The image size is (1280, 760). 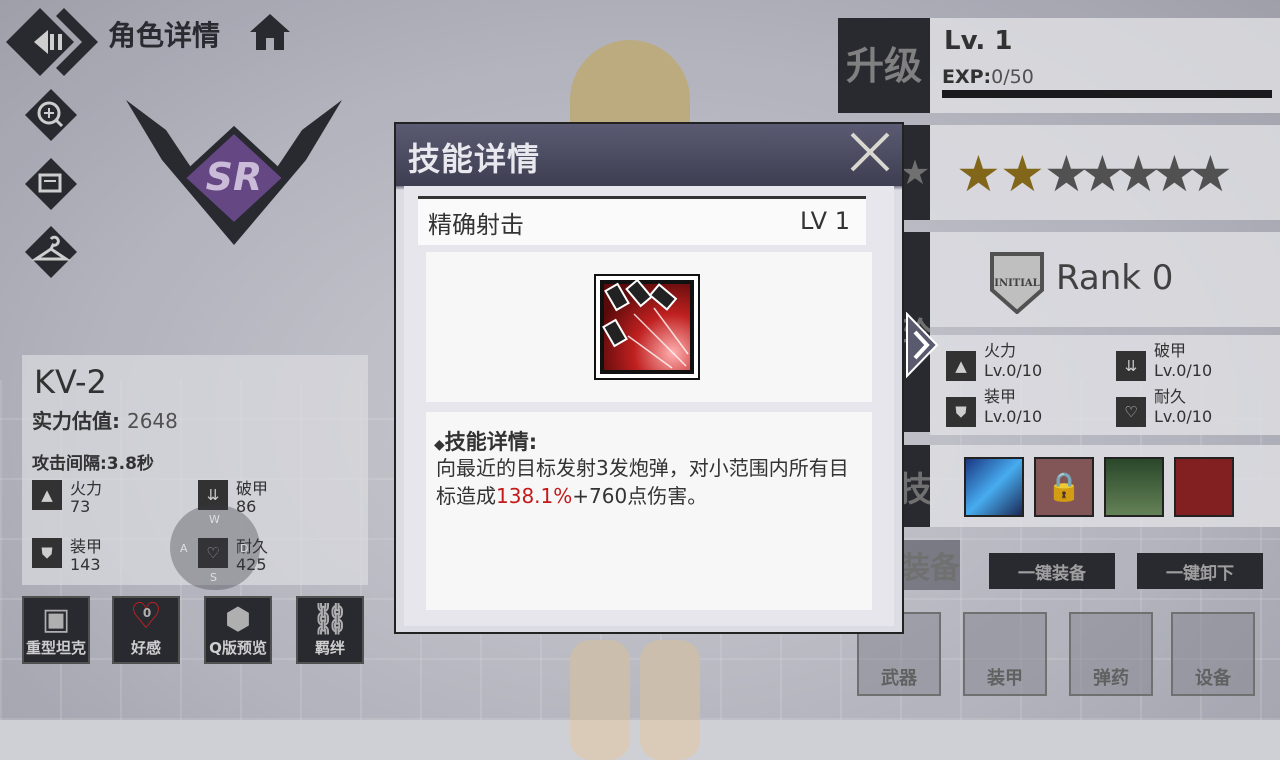 I want to click on skill-name-bar: 精确射击 LV 1, so click(x=642, y=220).